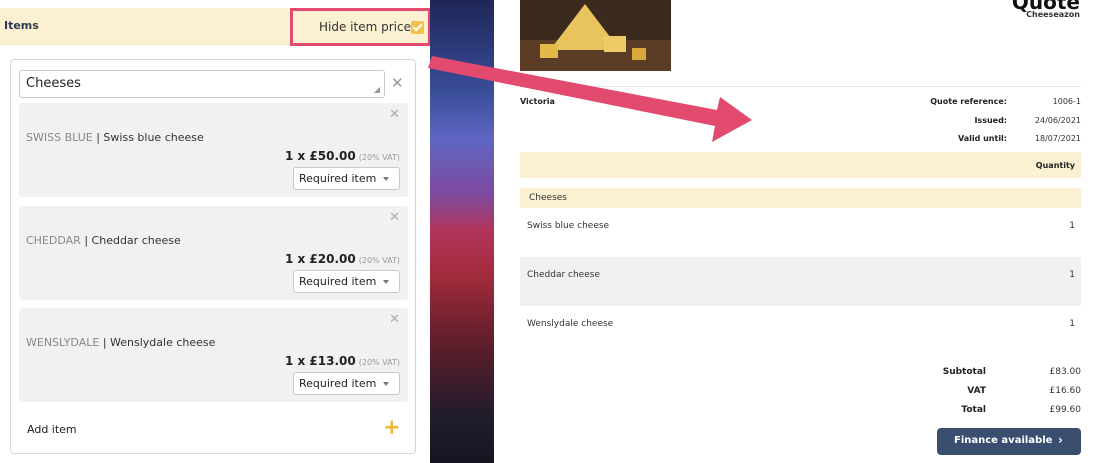 The height and width of the screenshot is (463, 1120). I want to click on finance-button-label: Finance available, so click(1003, 440).